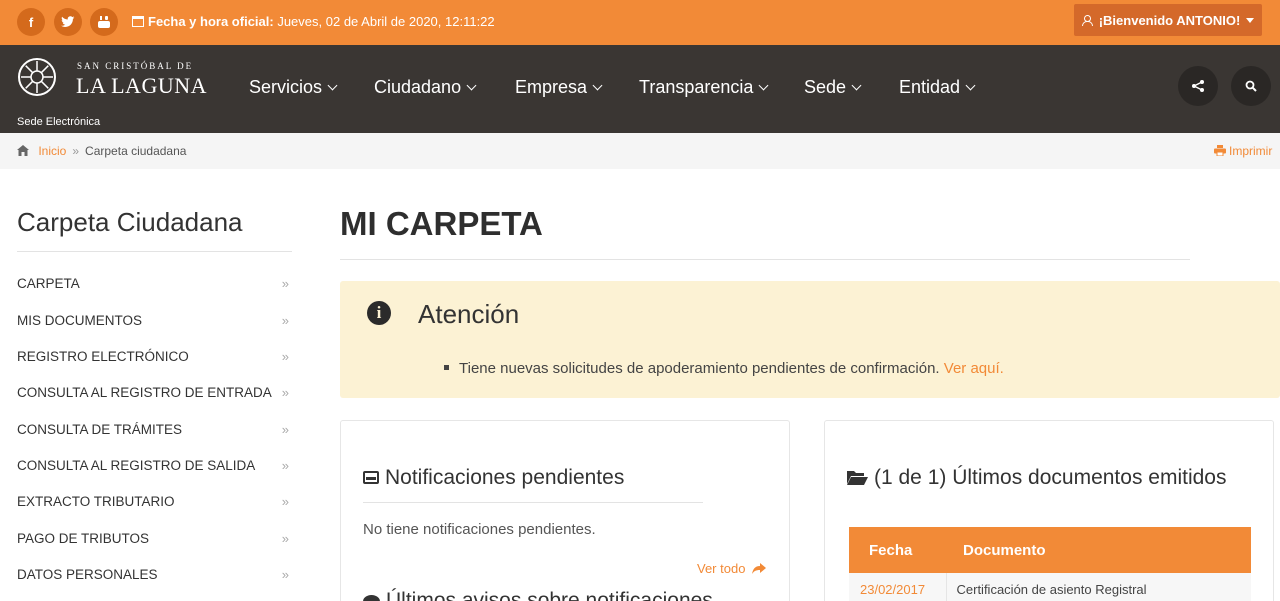 This screenshot has width=1280, height=601. I want to click on column-header-documento: Documento, so click(1098, 550).